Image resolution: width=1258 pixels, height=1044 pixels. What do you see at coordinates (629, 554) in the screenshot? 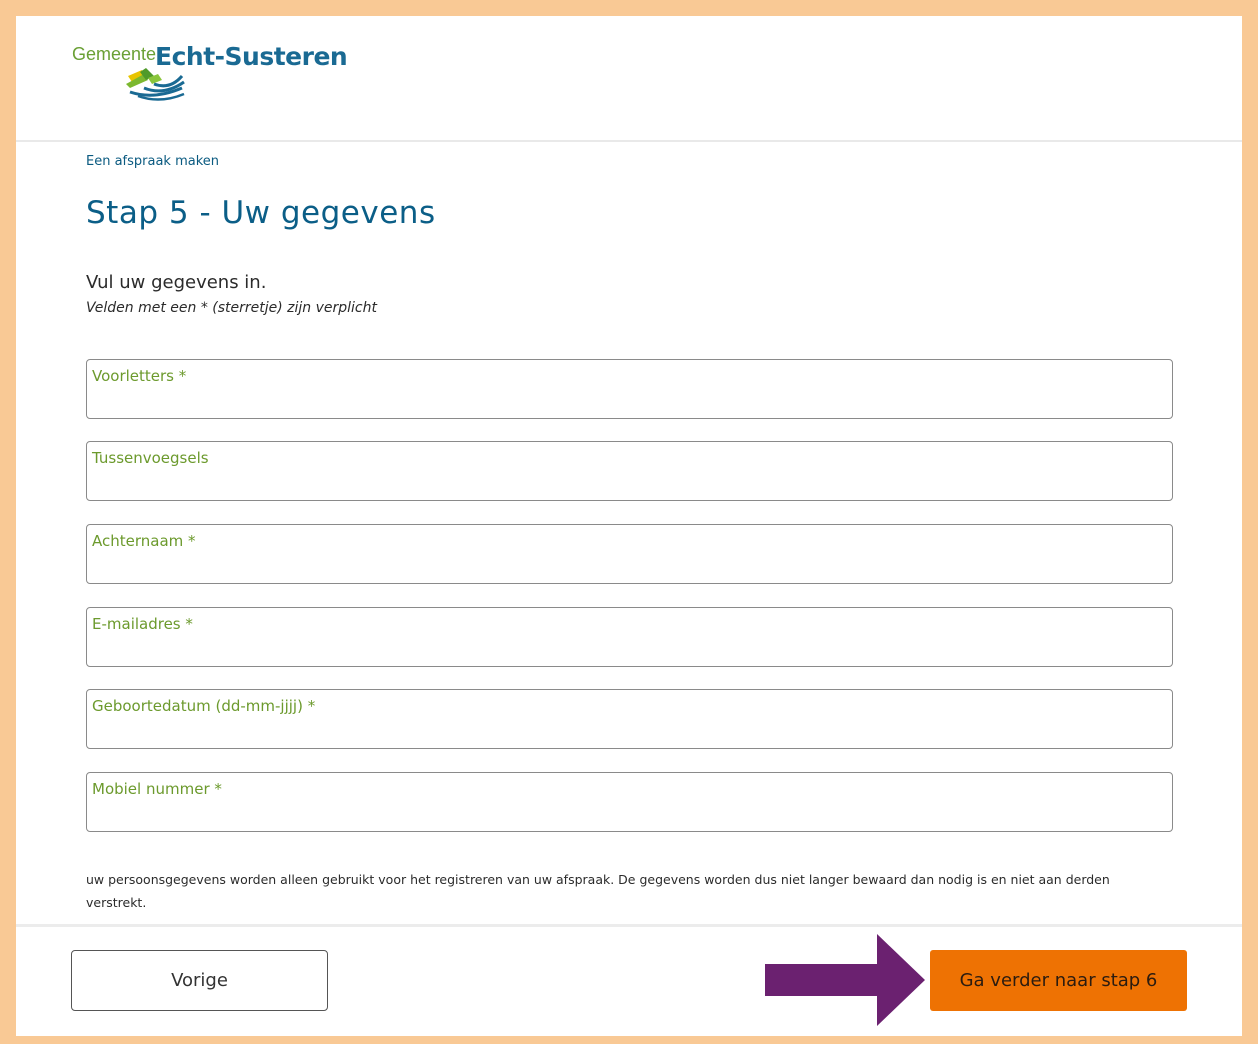
I see `surname-field: Achternaam *` at bounding box center [629, 554].